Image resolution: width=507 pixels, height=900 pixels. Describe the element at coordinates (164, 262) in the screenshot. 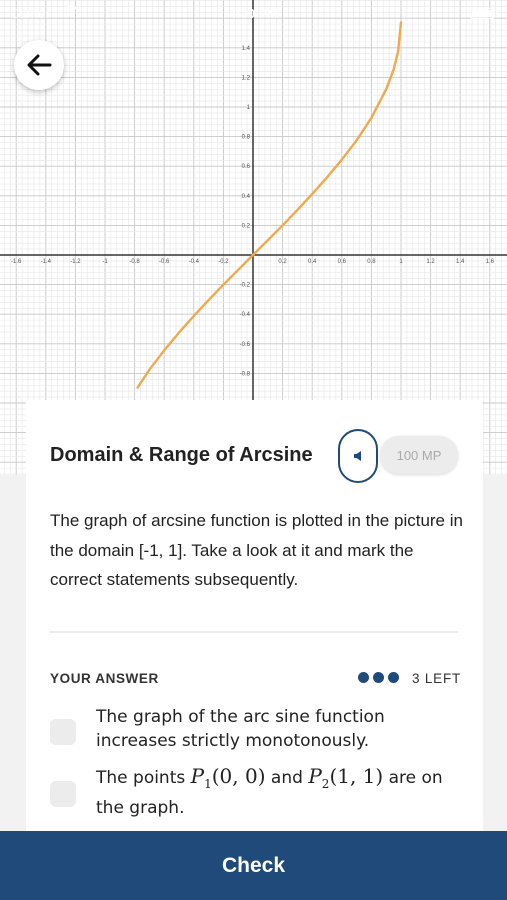

I see `x-tick-label: -0.6` at that location.